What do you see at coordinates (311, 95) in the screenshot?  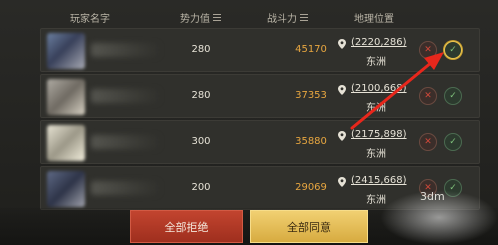 I see `combat-value: 37353` at bounding box center [311, 95].